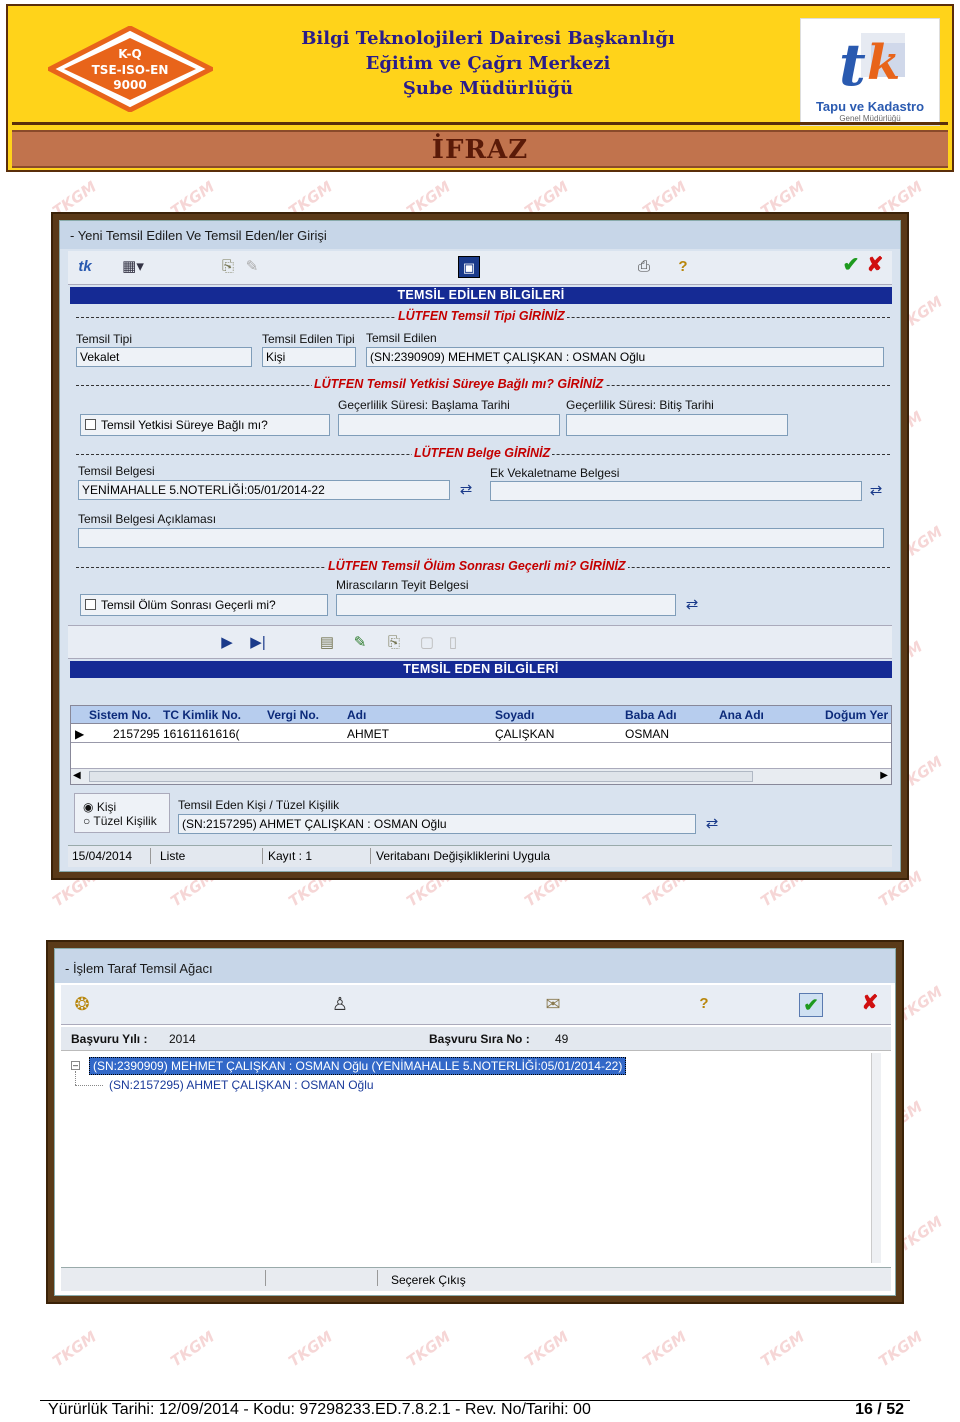  What do you see at coordinates (290, 856) in the screenshot?
I see `status-count: Kayıt : 1` at bounding box center [290, 856].